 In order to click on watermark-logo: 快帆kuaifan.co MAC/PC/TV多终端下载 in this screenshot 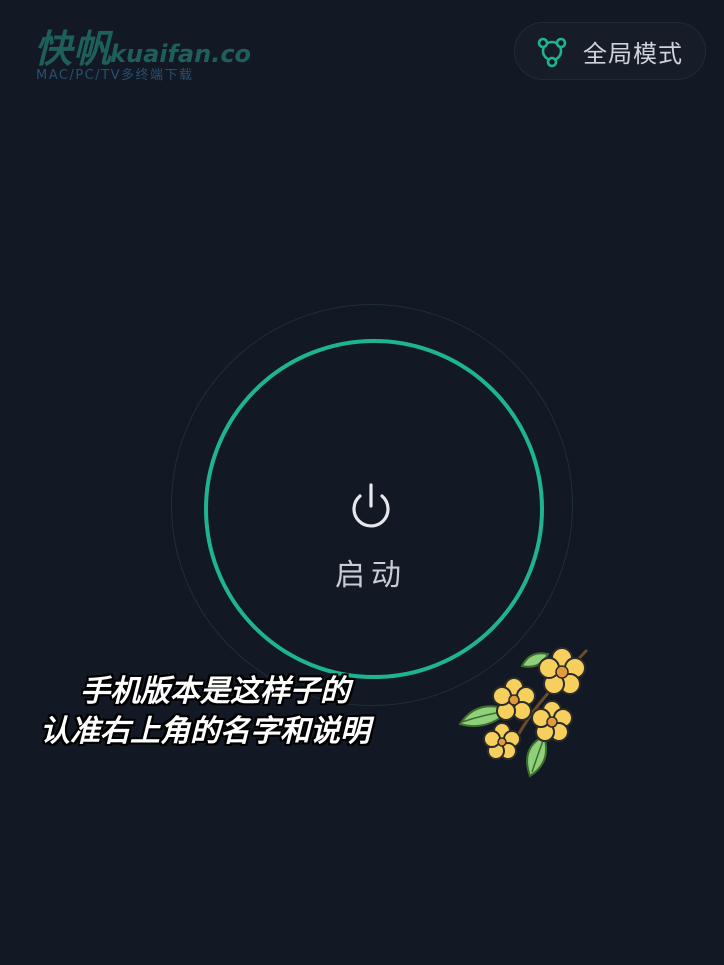, I will do `click(144, 53)`.